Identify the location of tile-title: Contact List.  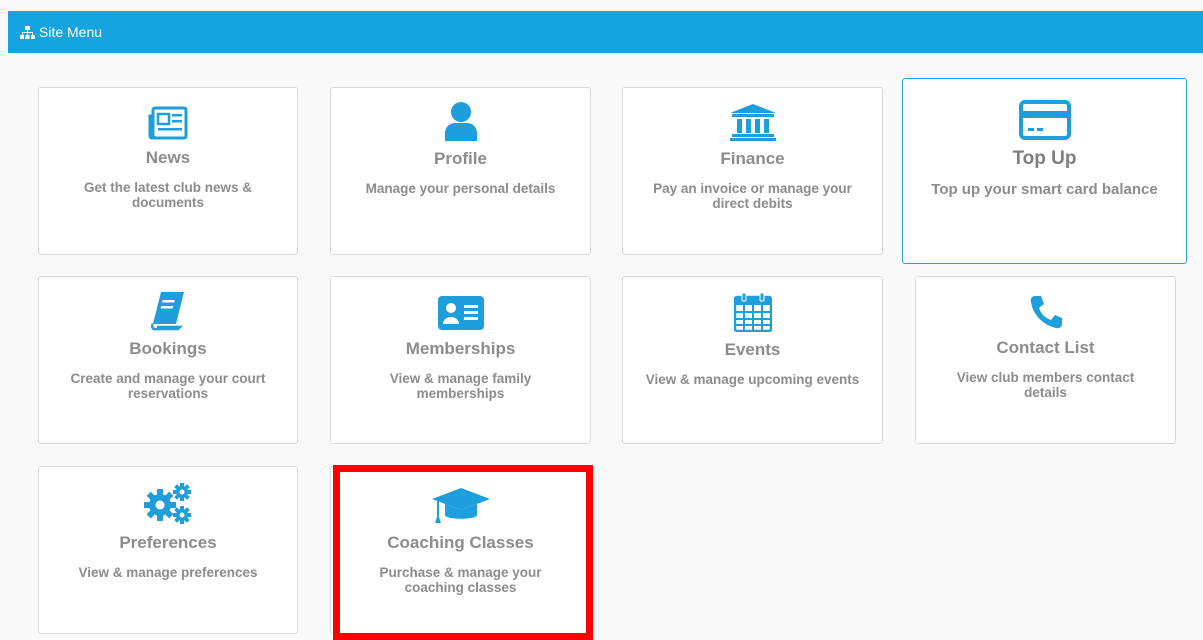
(1045, 347).